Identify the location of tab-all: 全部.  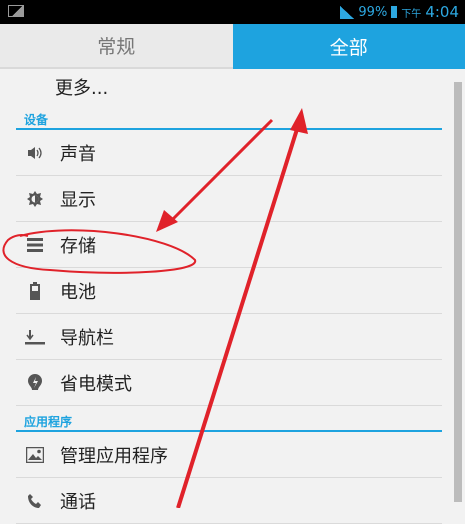
(349, 46).